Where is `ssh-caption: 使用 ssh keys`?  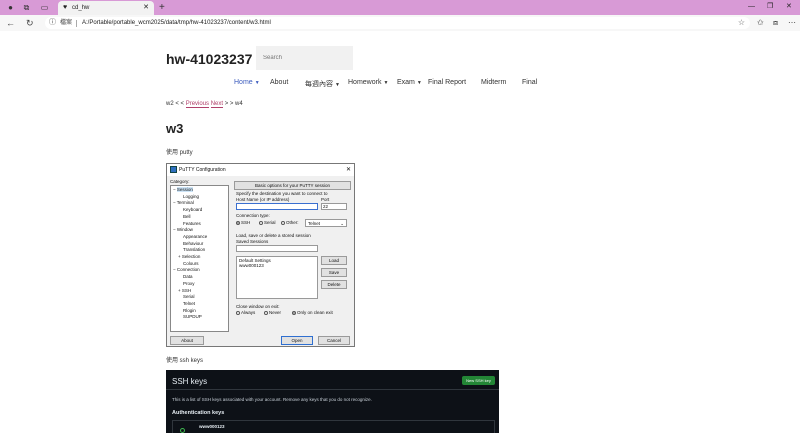
ssh-caption: 使用 ssh keys is located at coordinates (185, 361).